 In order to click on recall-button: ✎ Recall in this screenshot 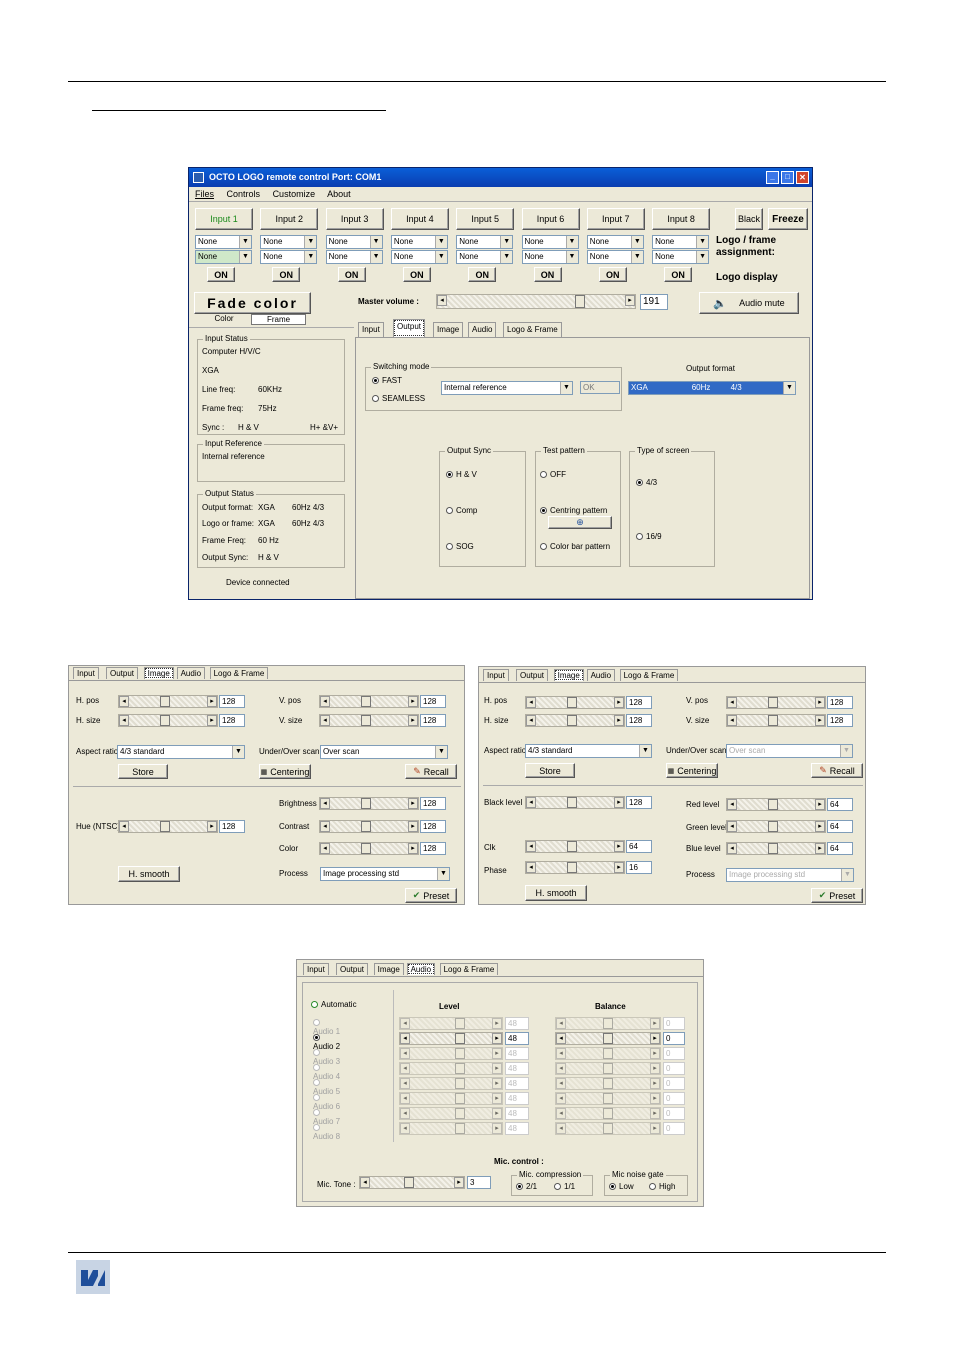, I will do `click(837, 770)`.